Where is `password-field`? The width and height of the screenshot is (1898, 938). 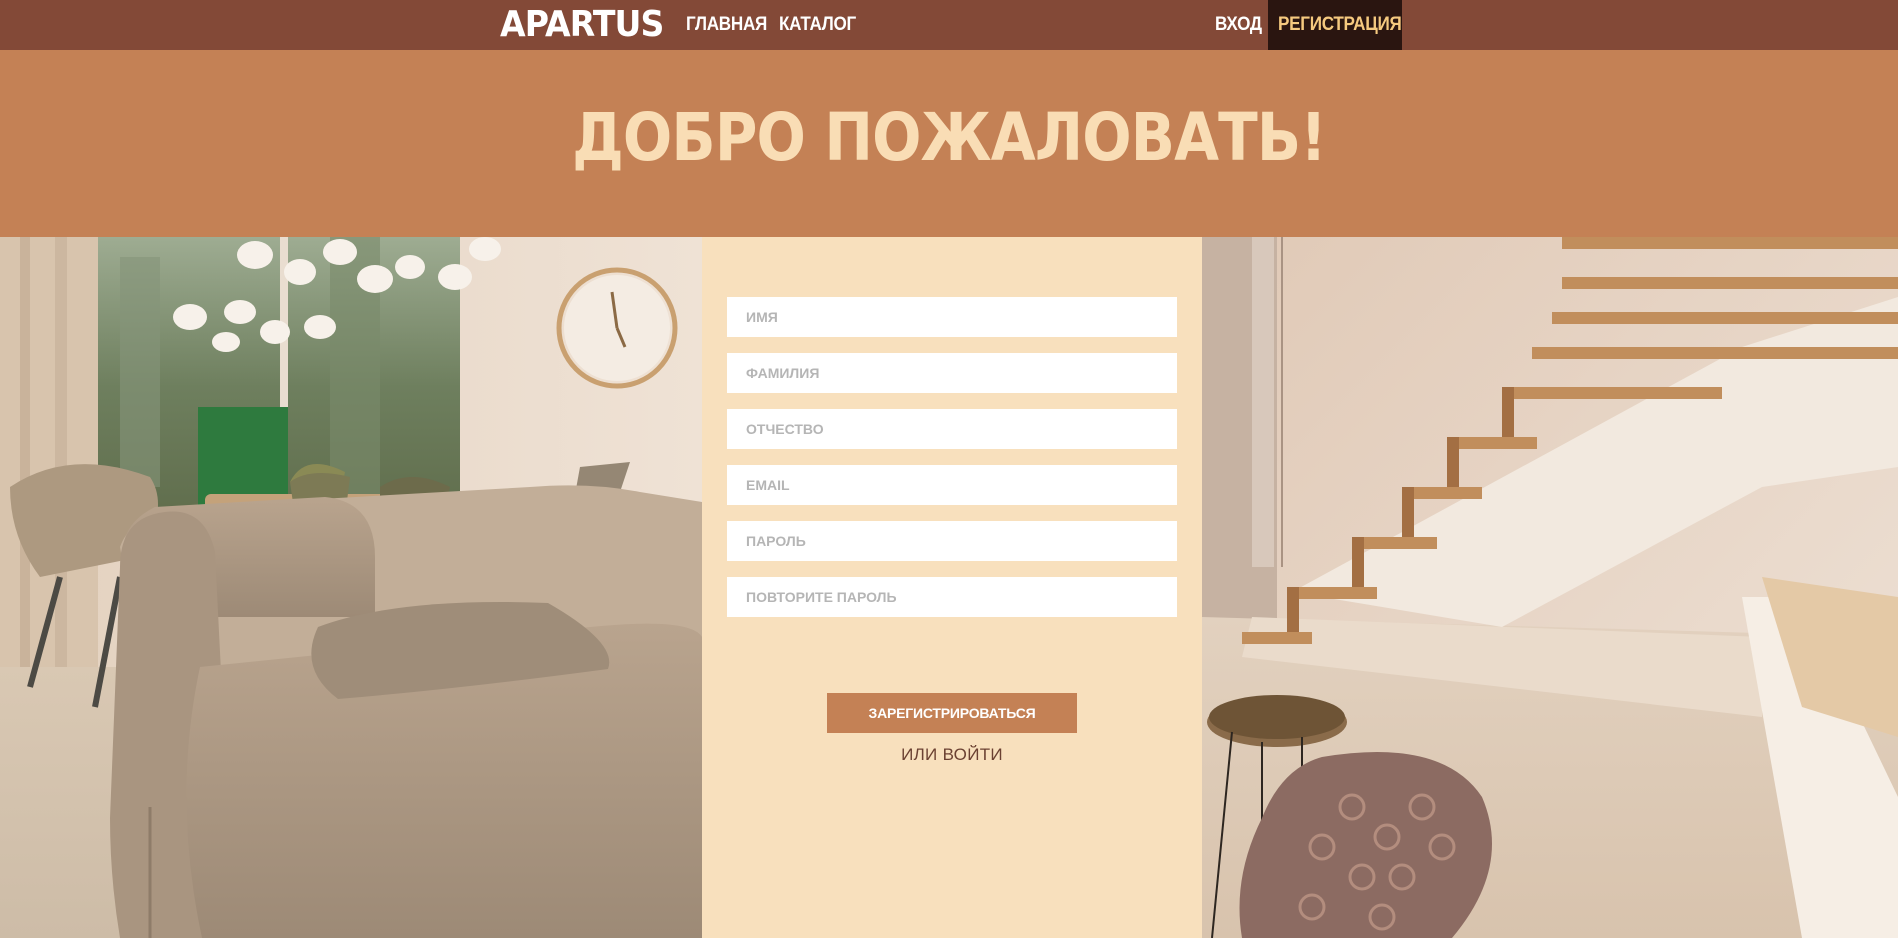 password-field is located at coordinates (952, 541).